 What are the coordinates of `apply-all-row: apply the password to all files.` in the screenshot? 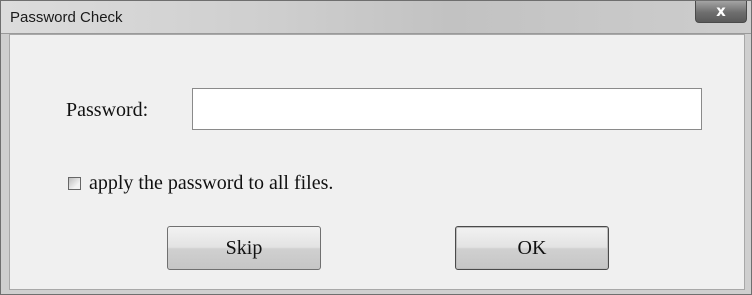 It's located at (200, 183).